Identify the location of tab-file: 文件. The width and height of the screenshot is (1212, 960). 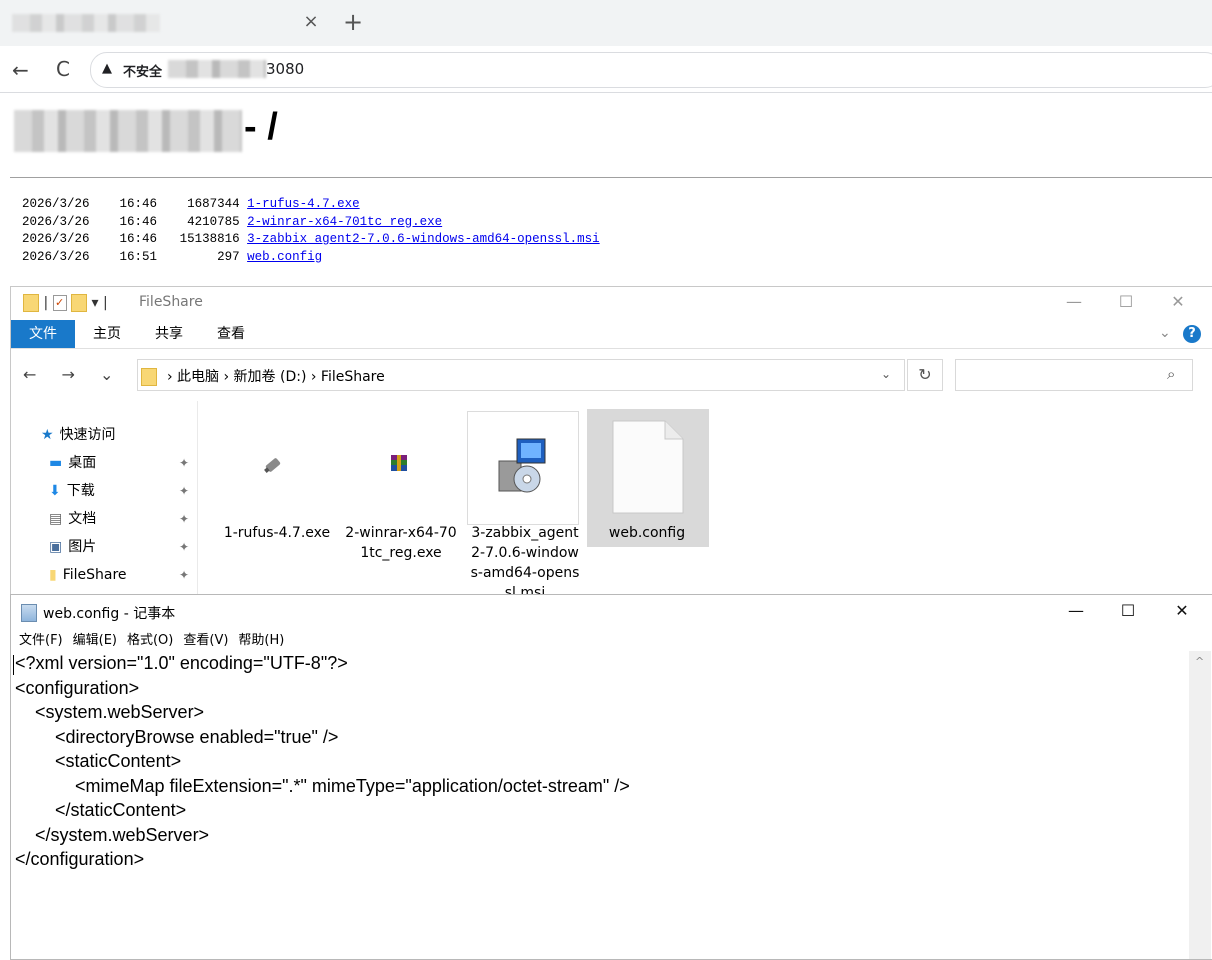
(43, 334).